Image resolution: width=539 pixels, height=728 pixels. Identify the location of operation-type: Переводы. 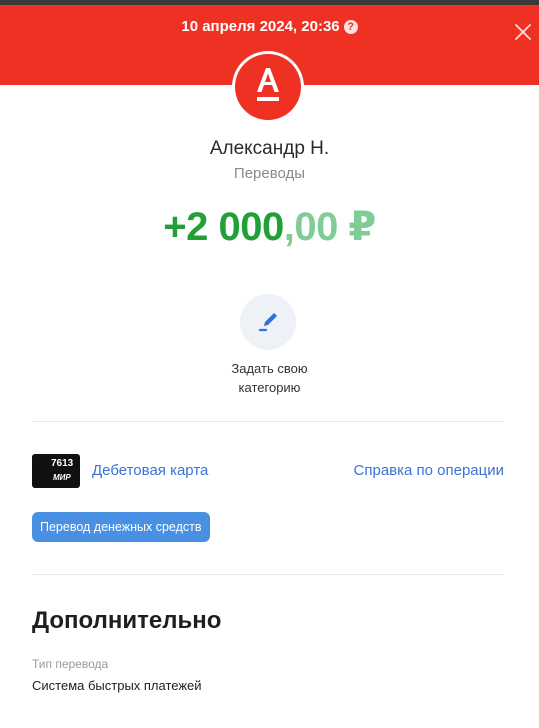
(269, 173).